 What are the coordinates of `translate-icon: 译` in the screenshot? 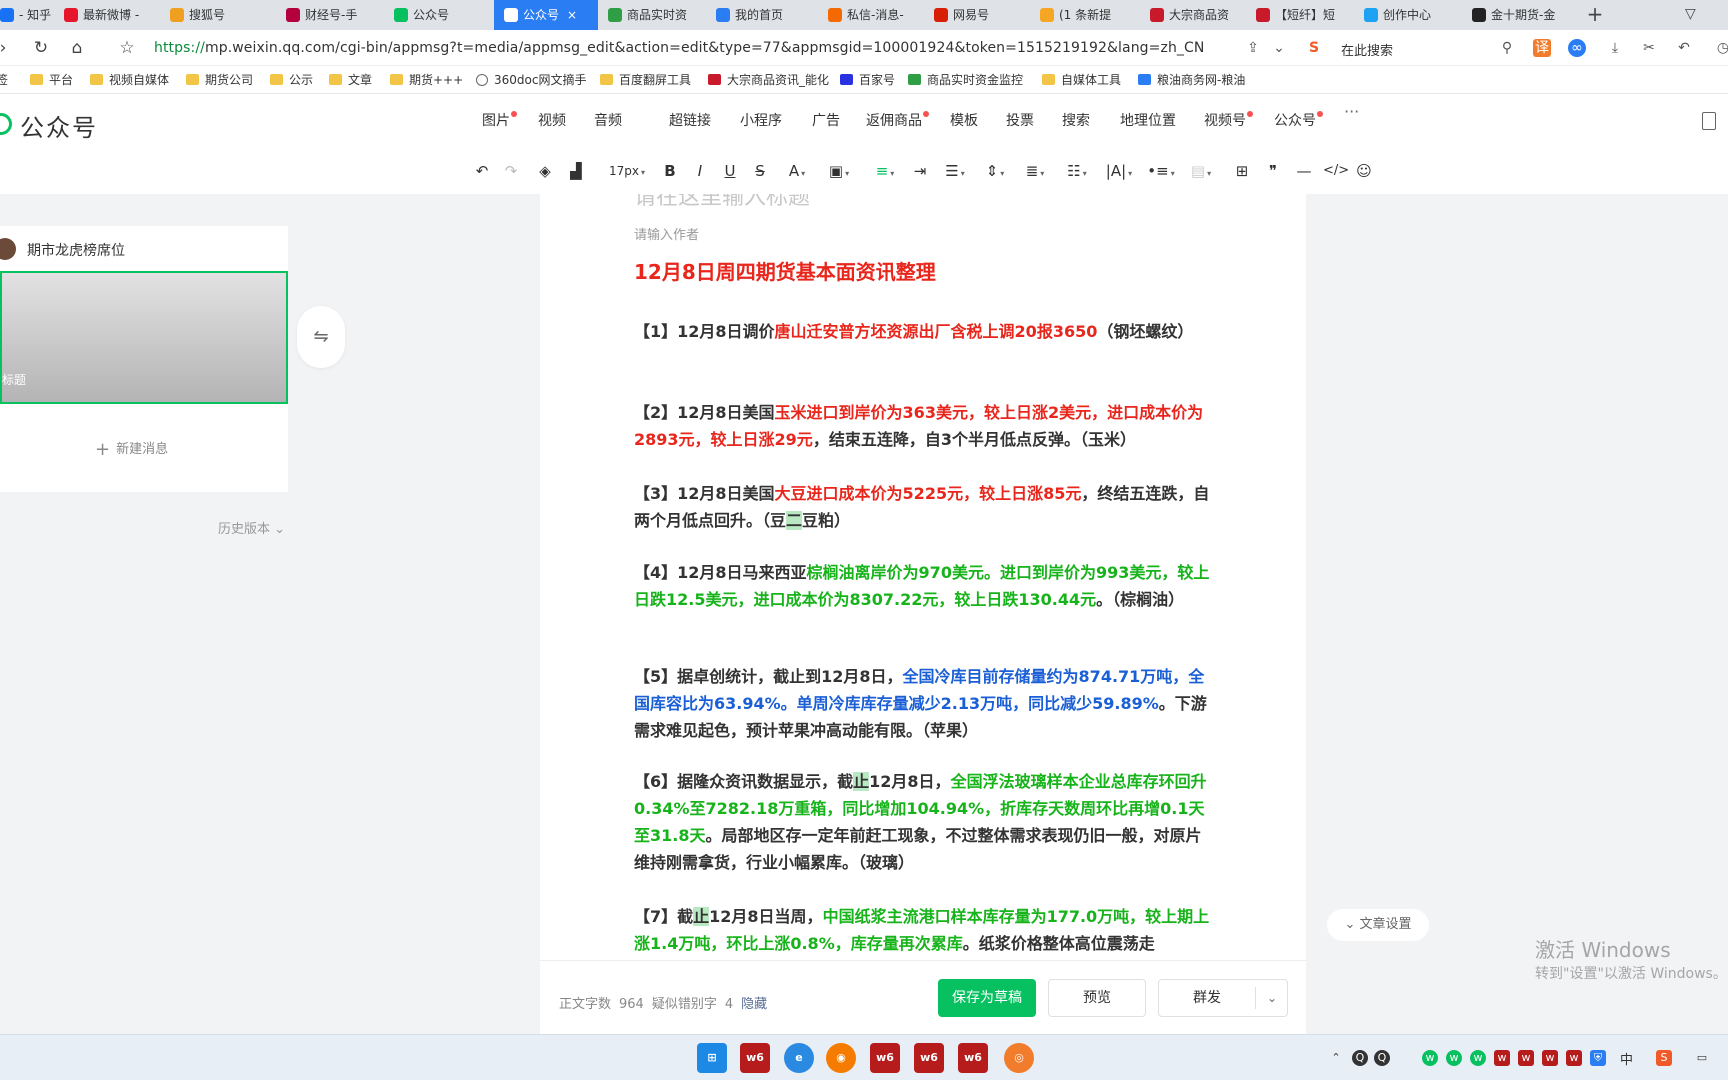 It's located at (1542, 48).